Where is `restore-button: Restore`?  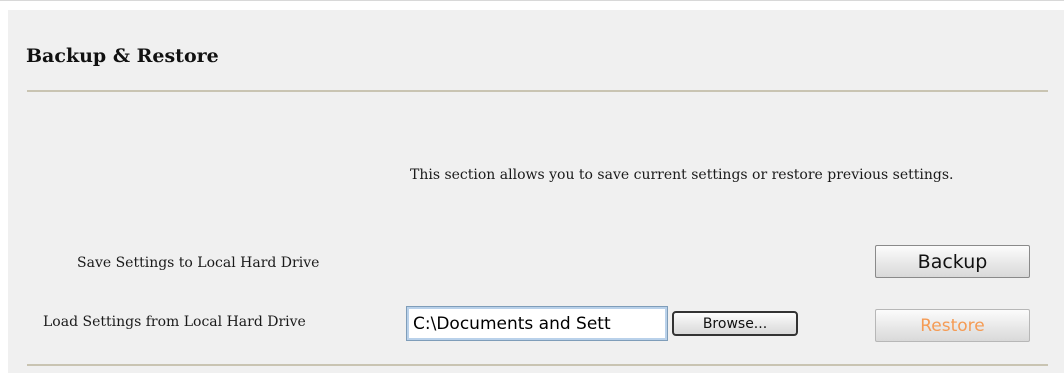
restore-button: Restore is located at coordinates (952, 325).